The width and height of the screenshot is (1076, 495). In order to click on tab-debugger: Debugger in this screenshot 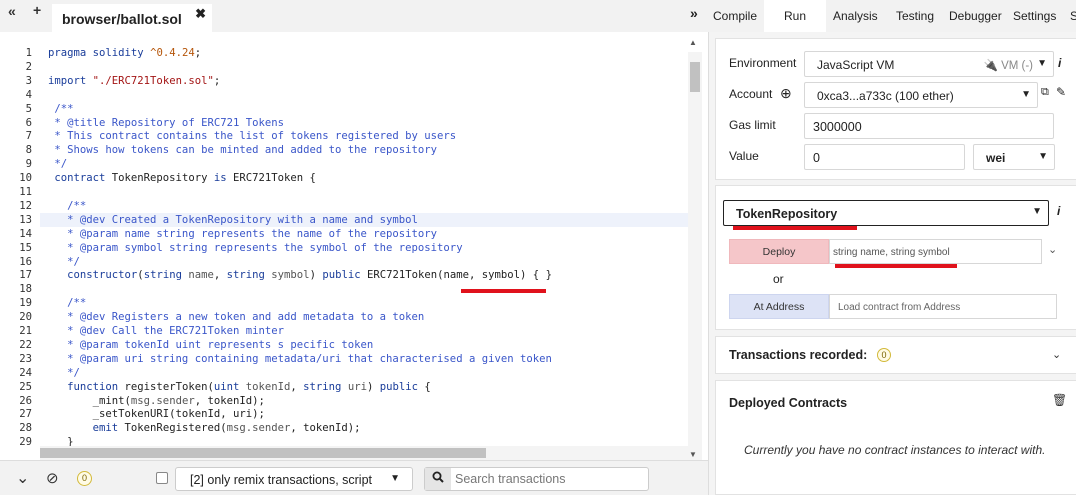, I will do `click(975, 16)`.